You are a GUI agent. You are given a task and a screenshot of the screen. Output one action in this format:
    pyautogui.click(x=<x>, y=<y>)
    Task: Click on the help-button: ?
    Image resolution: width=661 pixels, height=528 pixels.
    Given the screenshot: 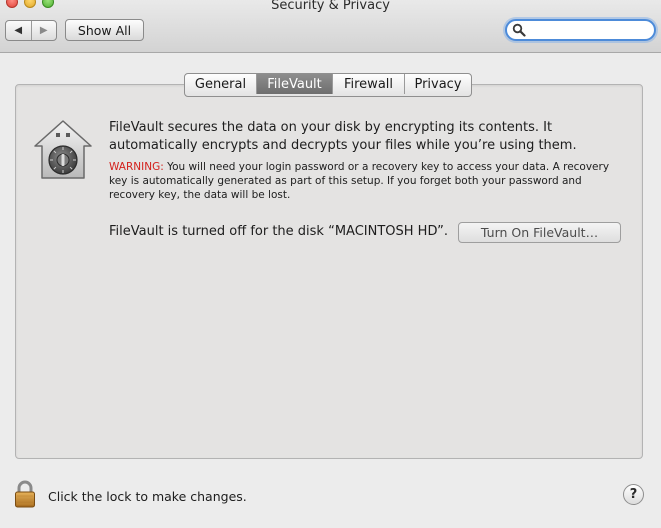 What is the action you would take?
    pyautogui.click(x=633, y=494)
    